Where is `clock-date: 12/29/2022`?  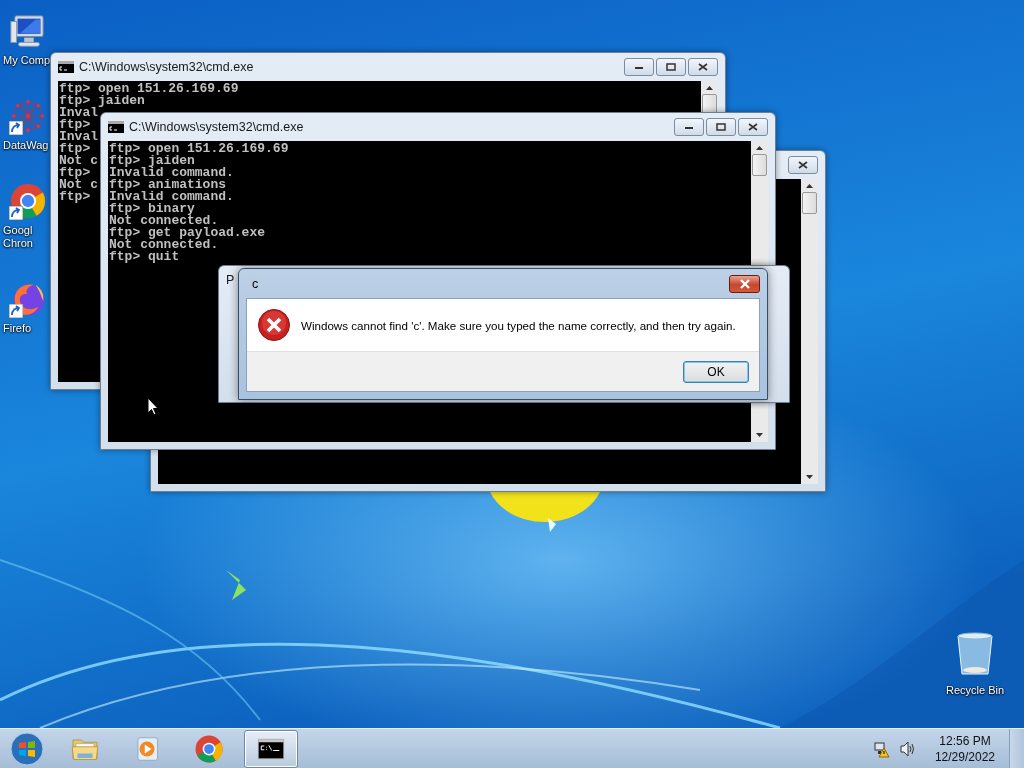 clock-date: 12/29/2022 is located at coordinates (964, 756).